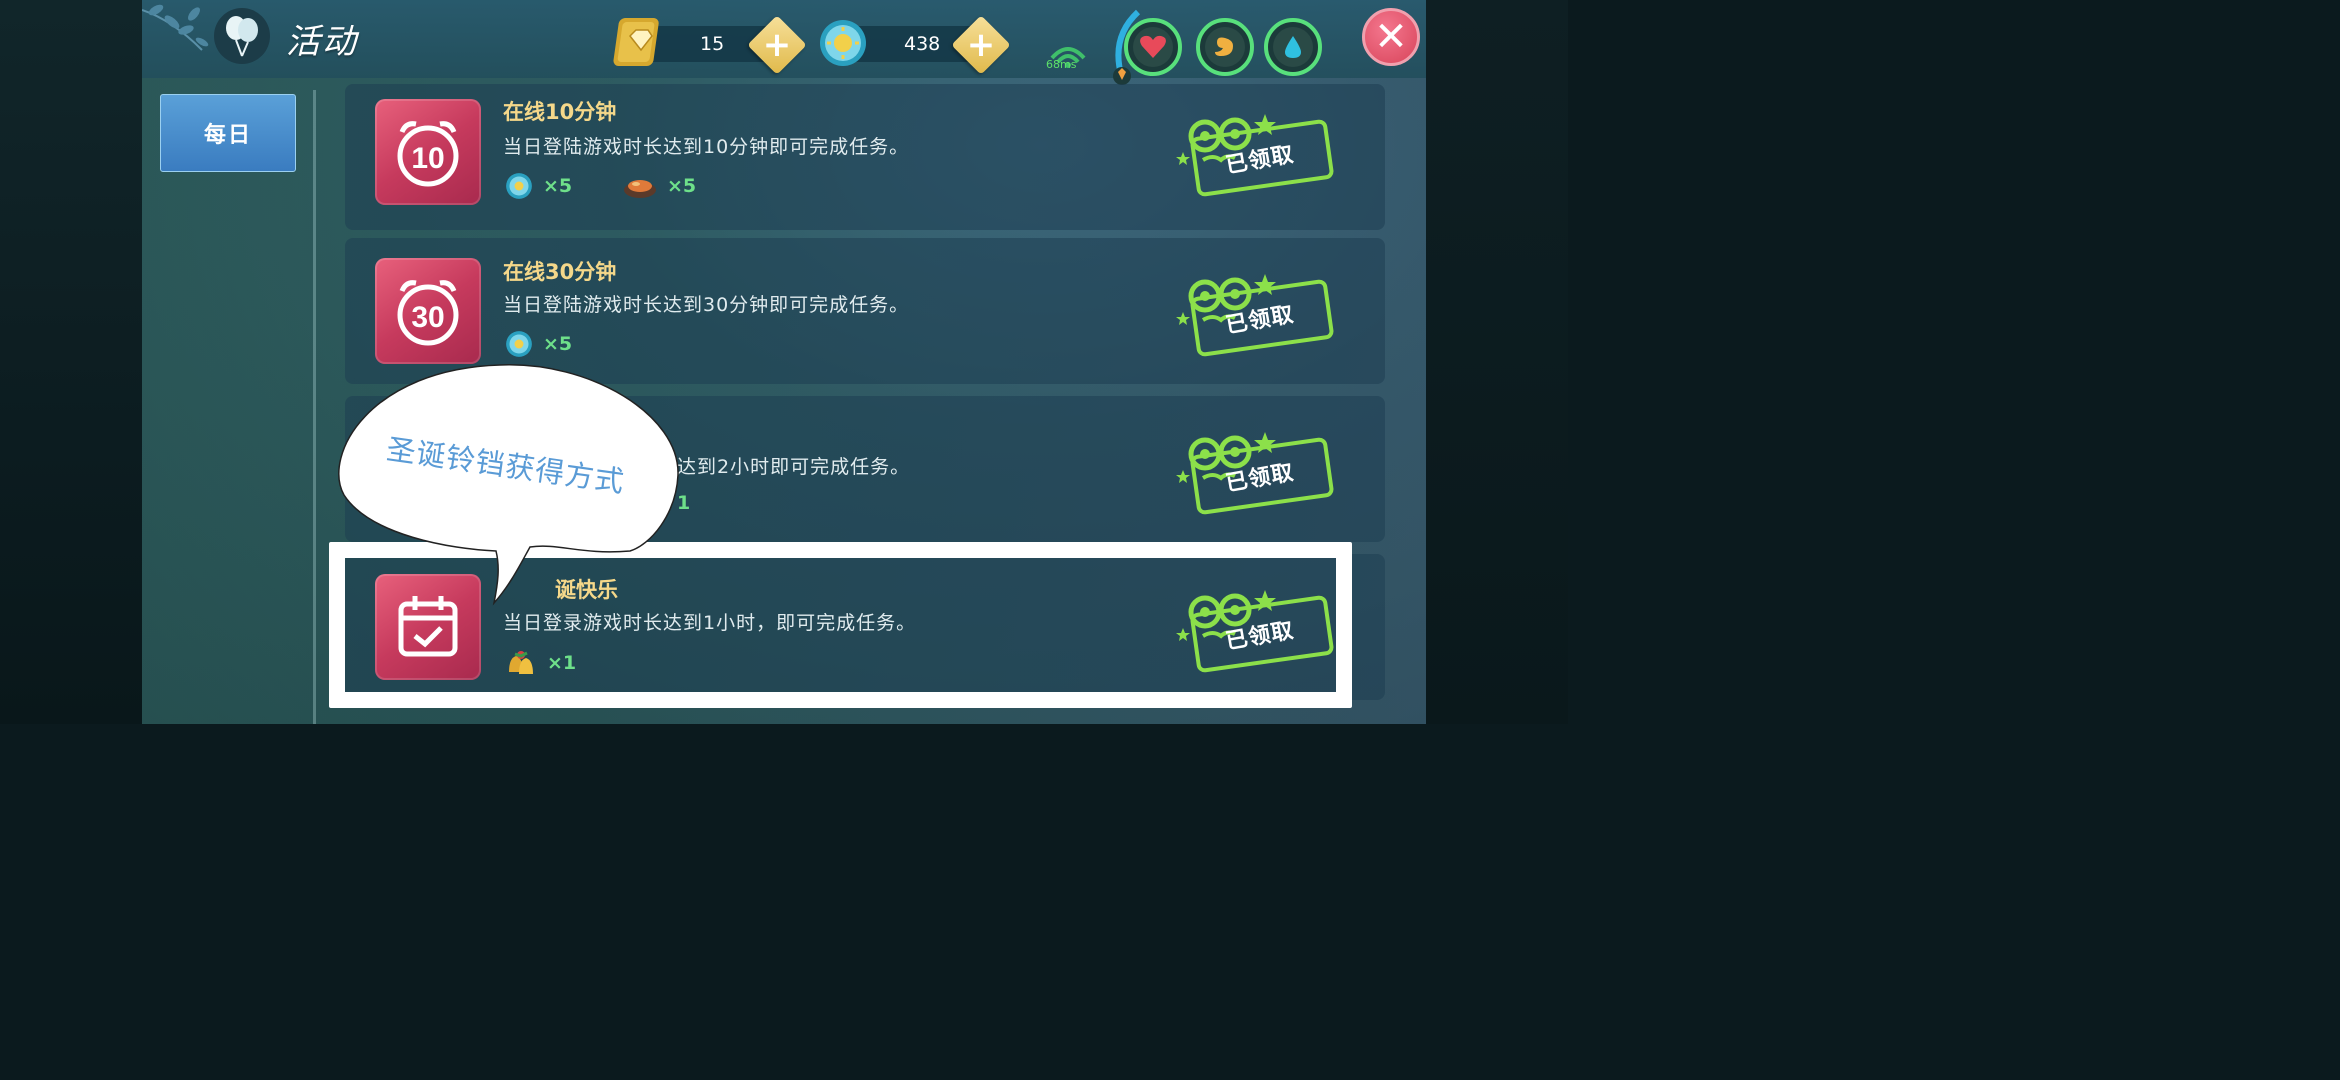 The height and width of the screenshot is (1080, 2340). Describe the element at coordinates (314, 407) in the screenshot. I see `divider` at that location.